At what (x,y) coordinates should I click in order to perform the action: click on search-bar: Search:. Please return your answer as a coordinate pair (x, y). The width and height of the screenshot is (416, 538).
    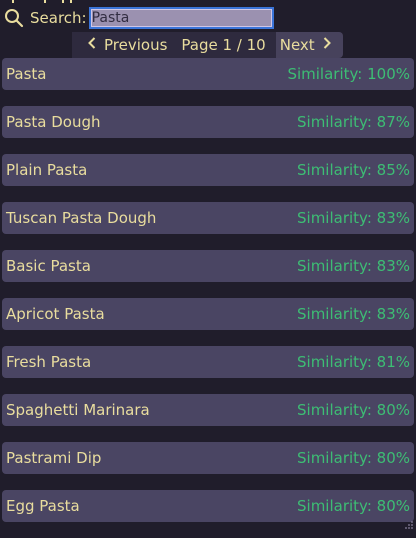
    Looking at the image, I should click on (139, 18).